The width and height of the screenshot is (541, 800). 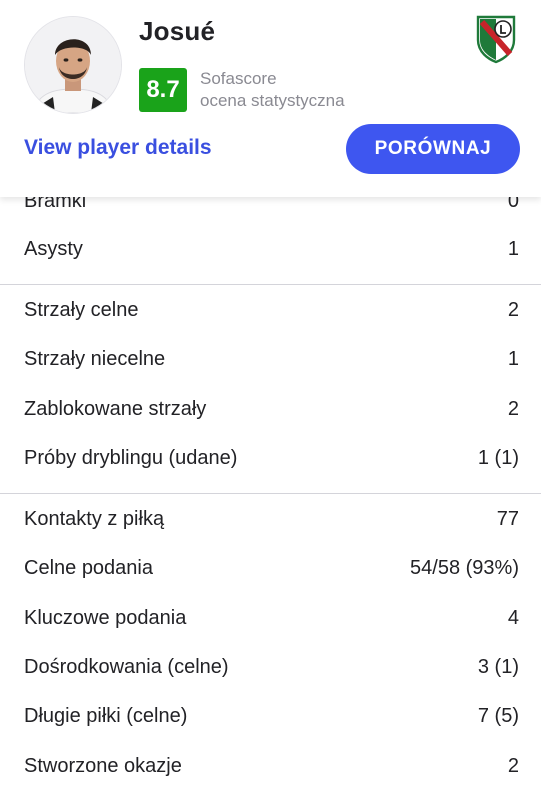 I want to click on compare-button: PORÓWNAJ, so click(x=433, y=149).